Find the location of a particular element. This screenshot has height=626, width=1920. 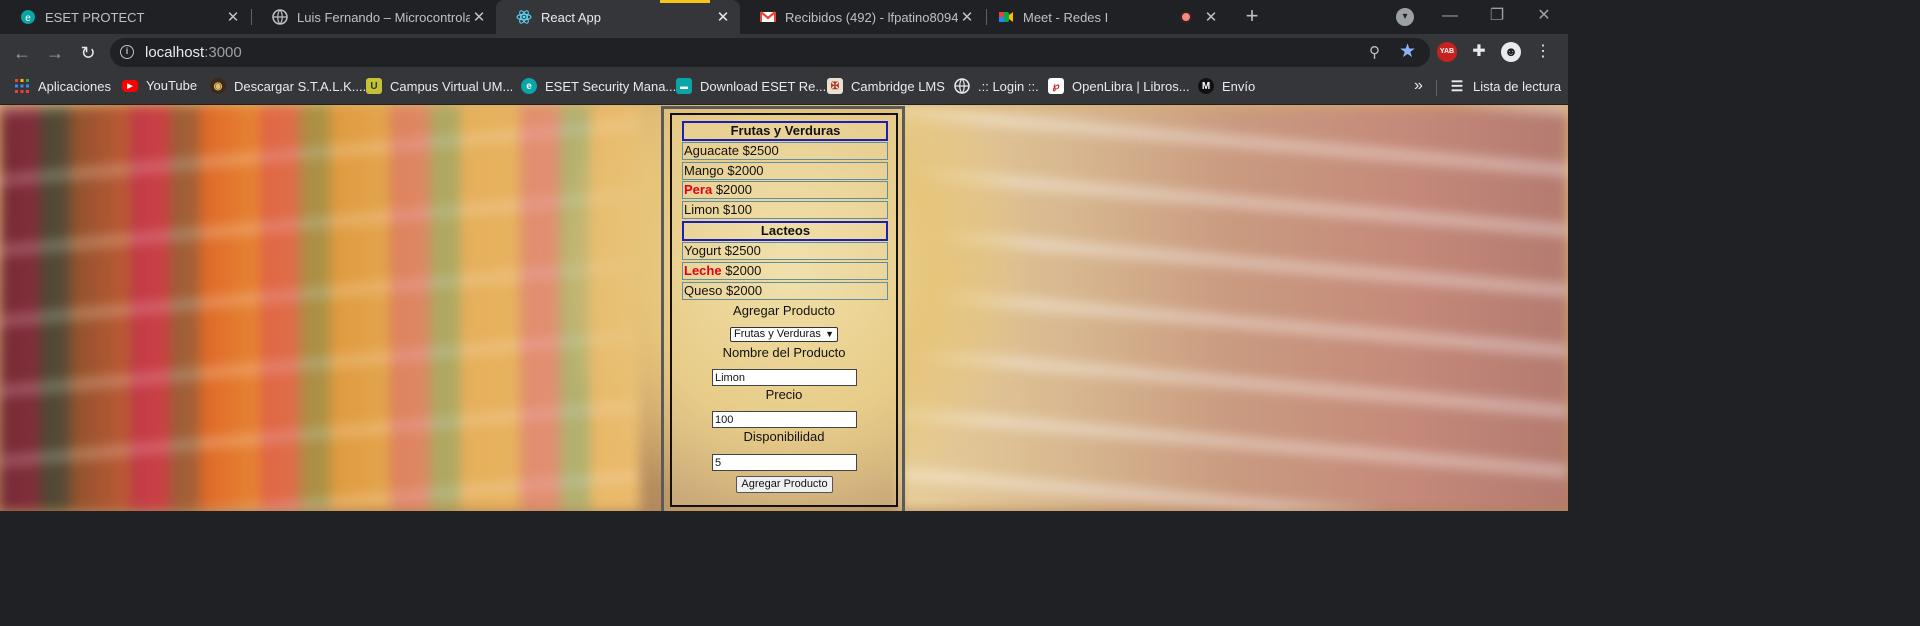

product-name: Mango is located at coordinates (704, 170).